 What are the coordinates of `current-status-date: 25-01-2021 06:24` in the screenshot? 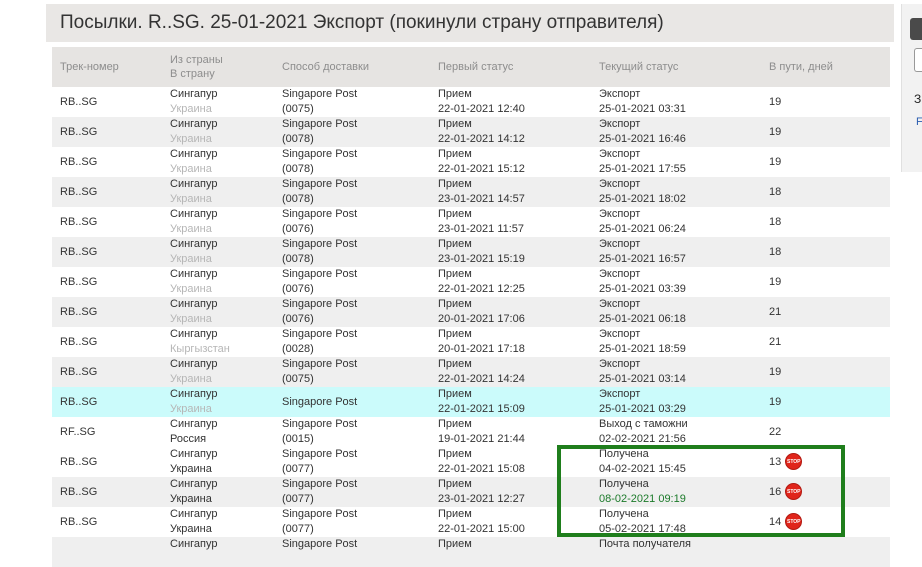 It's located at (642, 229).